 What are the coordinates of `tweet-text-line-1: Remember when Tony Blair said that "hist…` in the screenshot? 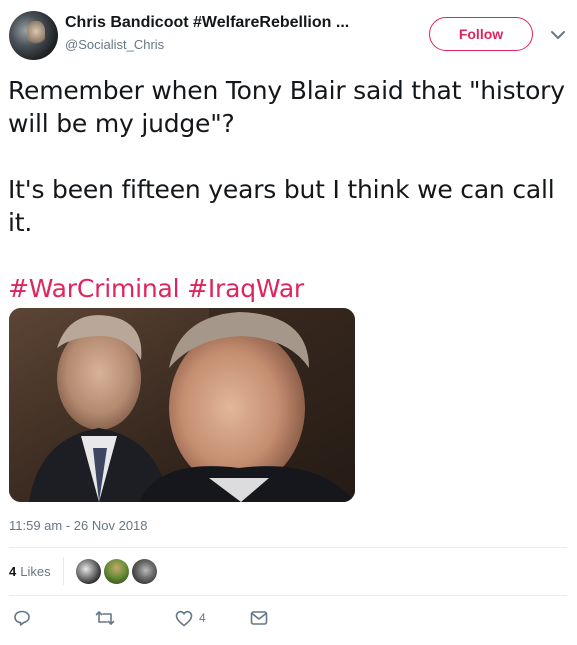 It's located at (286, 107).